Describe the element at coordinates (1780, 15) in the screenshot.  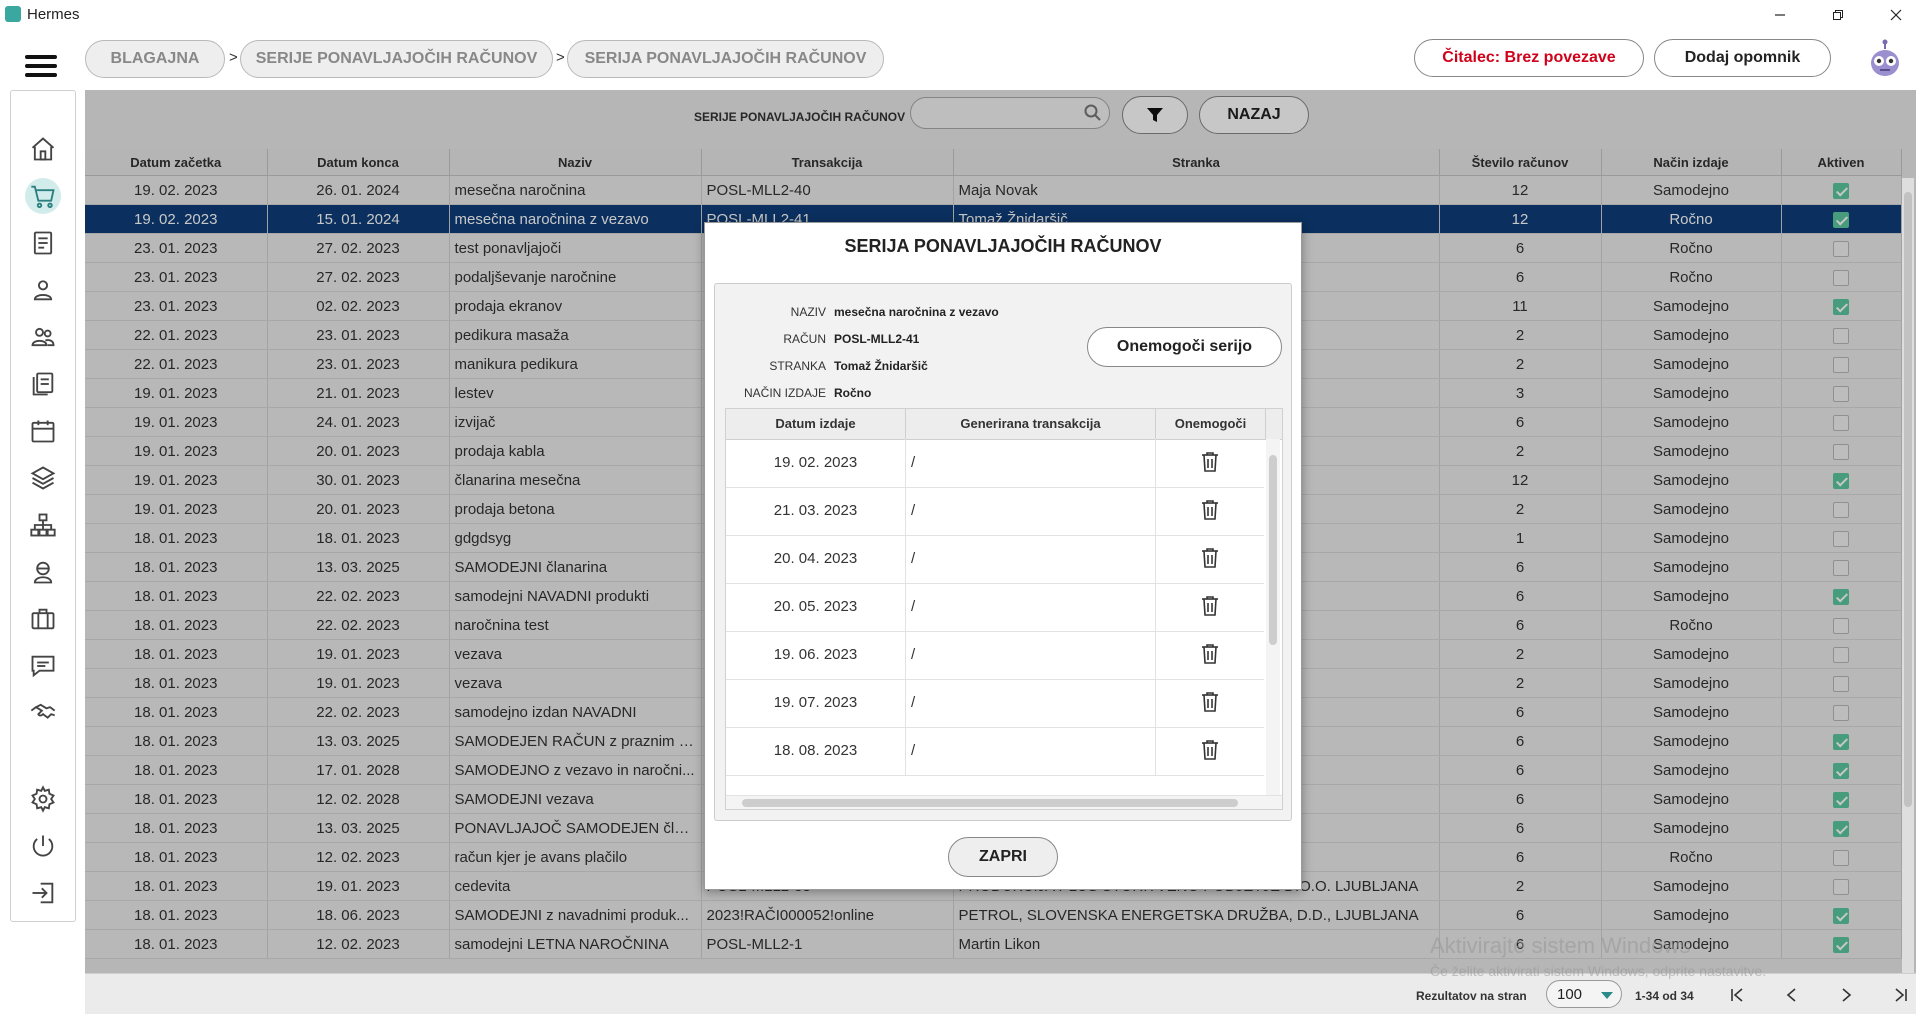
I see `minimize-icon` at that location.